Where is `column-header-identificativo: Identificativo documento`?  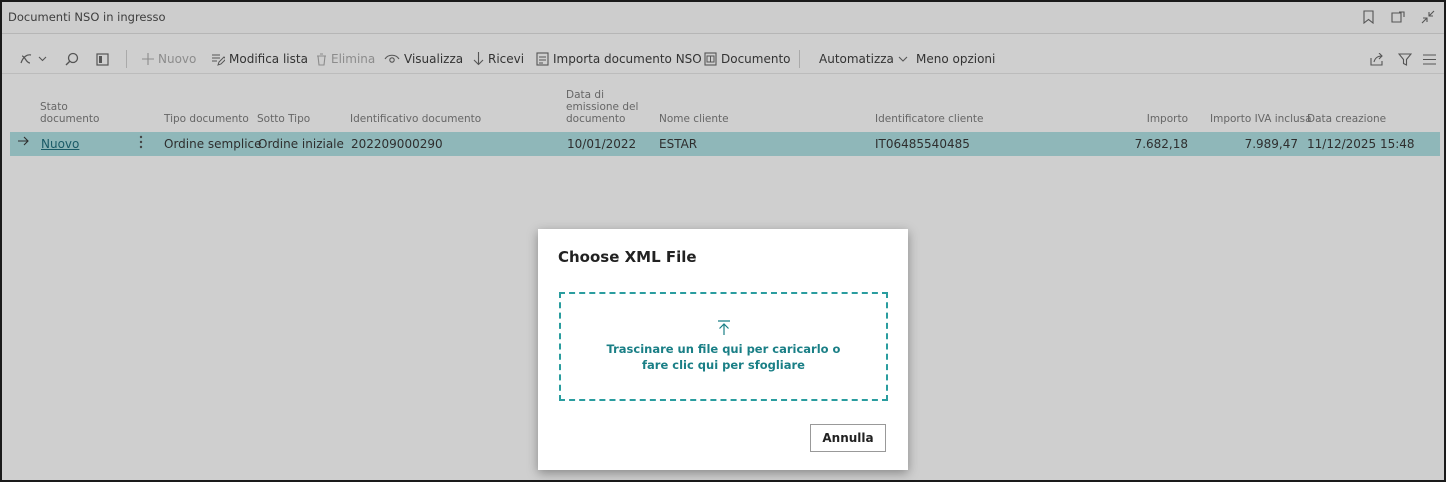
column-header-identificativo: Identificativo documento is located at coordinates (415, 119).